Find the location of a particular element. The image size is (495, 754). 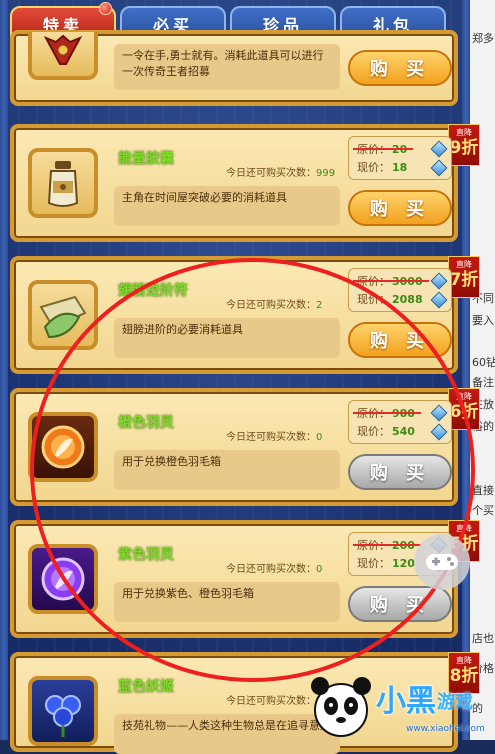

gamepad-float-button is located at coordinates (442, 562).